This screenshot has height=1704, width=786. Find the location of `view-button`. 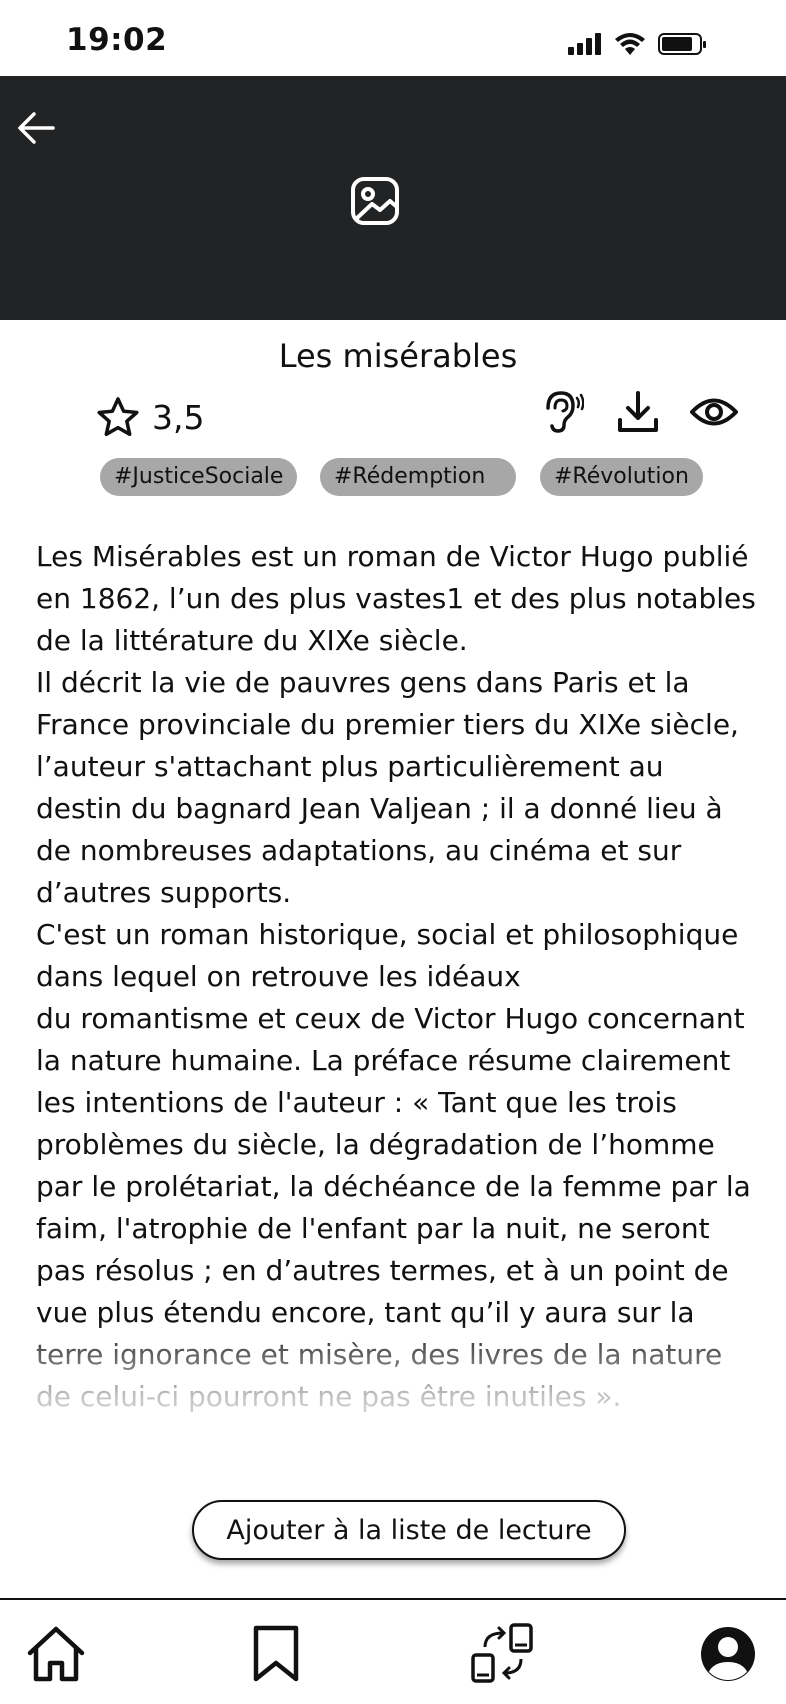

view-button is located at coordinates (714, 412).